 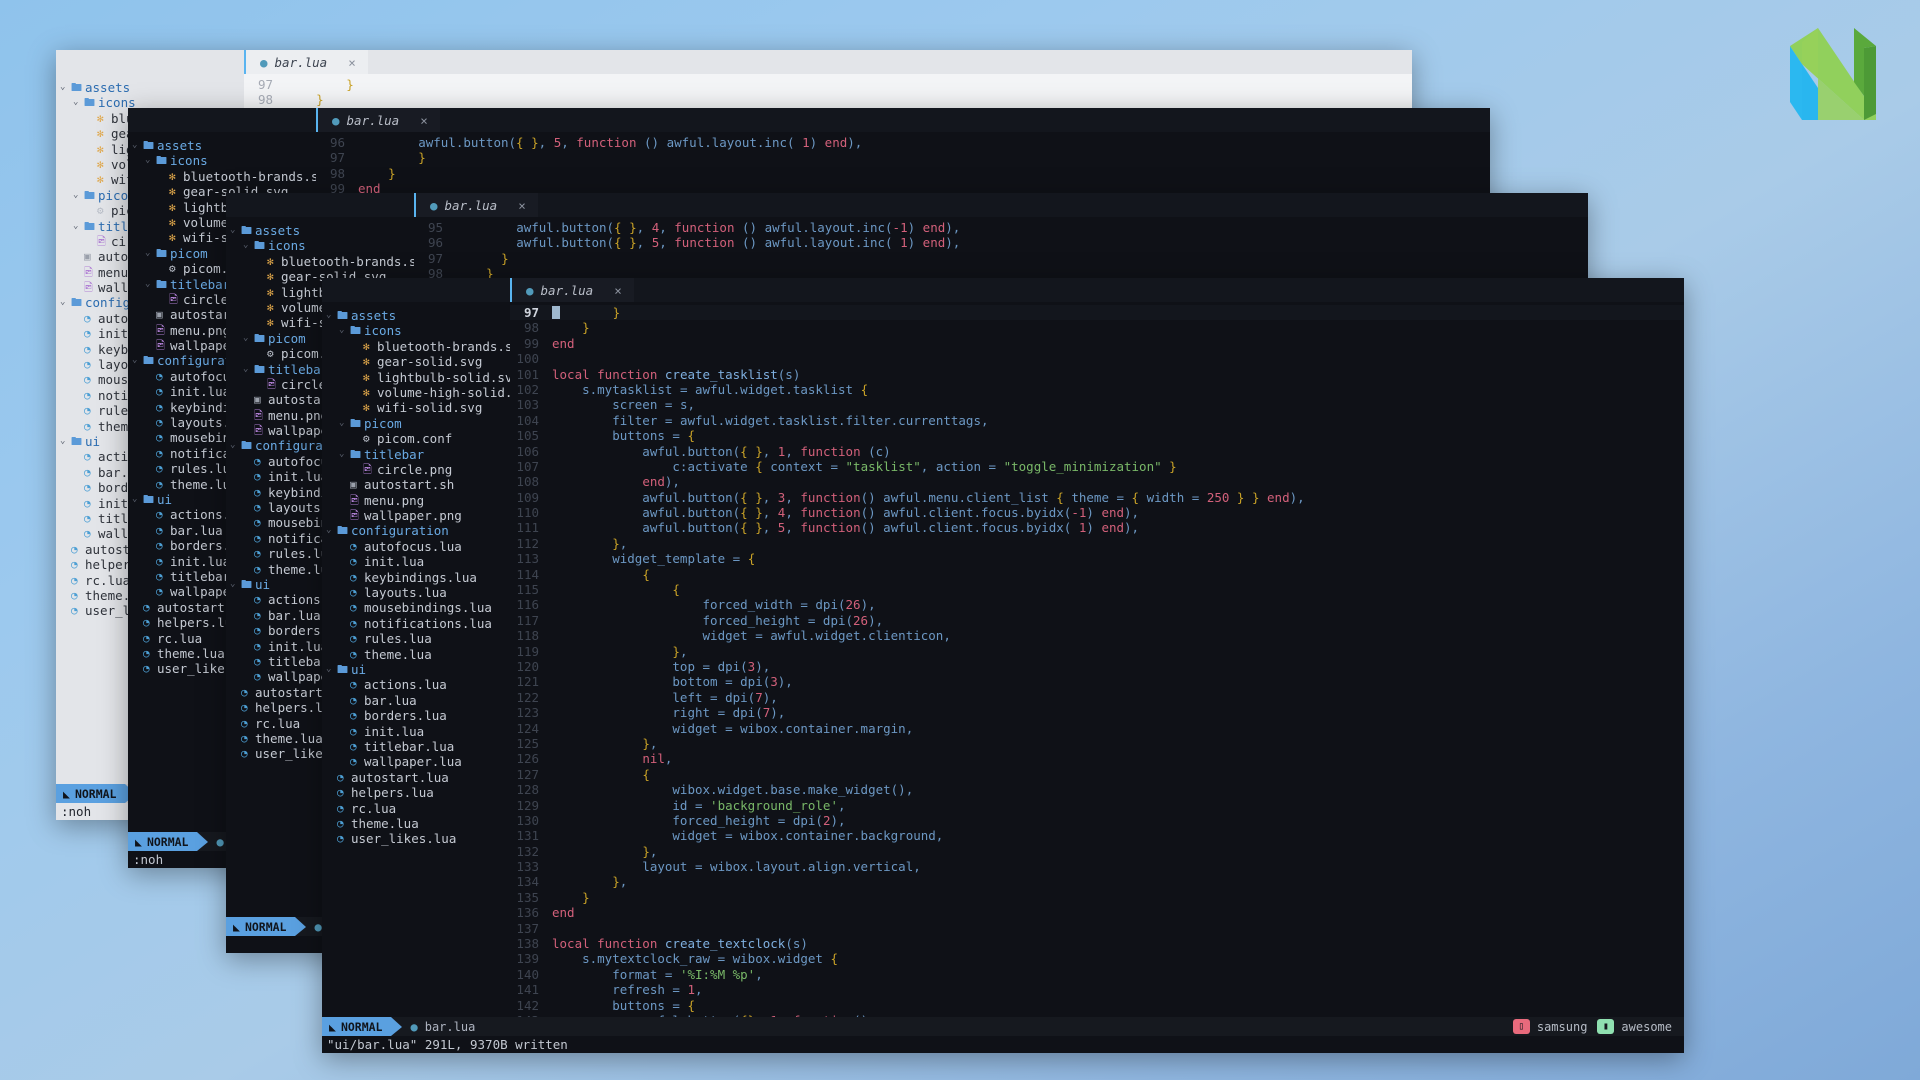 What do you see at coordinates (416, 361) in the screenshot?
I see `tree-file-row: ✻ gear-solid.svg` at bounding box center [416, 361].